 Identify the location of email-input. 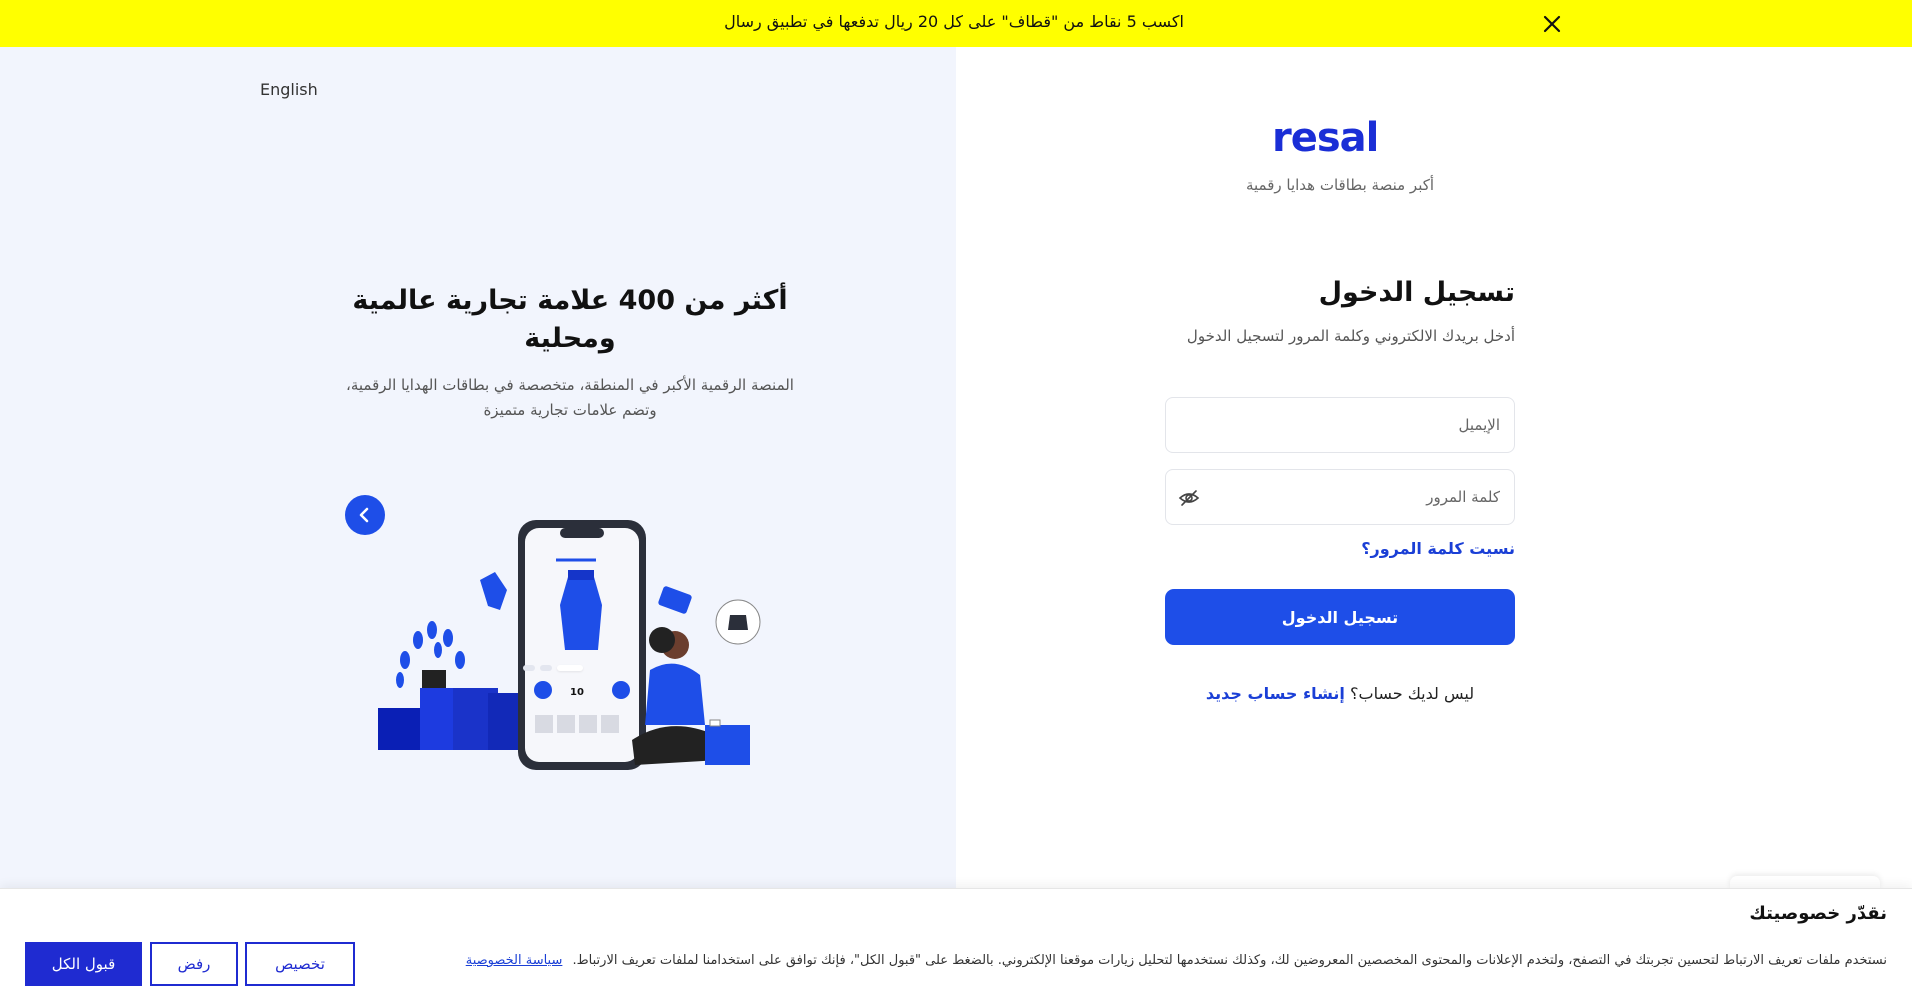
(1340, 425).